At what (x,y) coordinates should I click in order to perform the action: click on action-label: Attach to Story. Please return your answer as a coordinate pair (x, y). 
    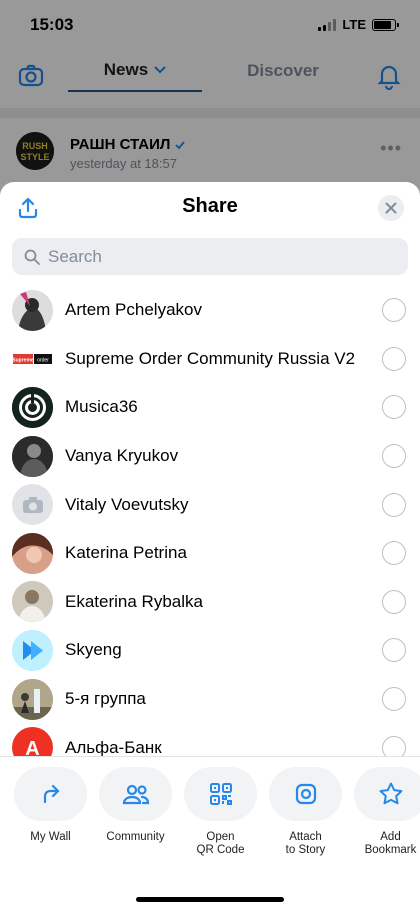
    Looking at the image, I should click on (305, 843).